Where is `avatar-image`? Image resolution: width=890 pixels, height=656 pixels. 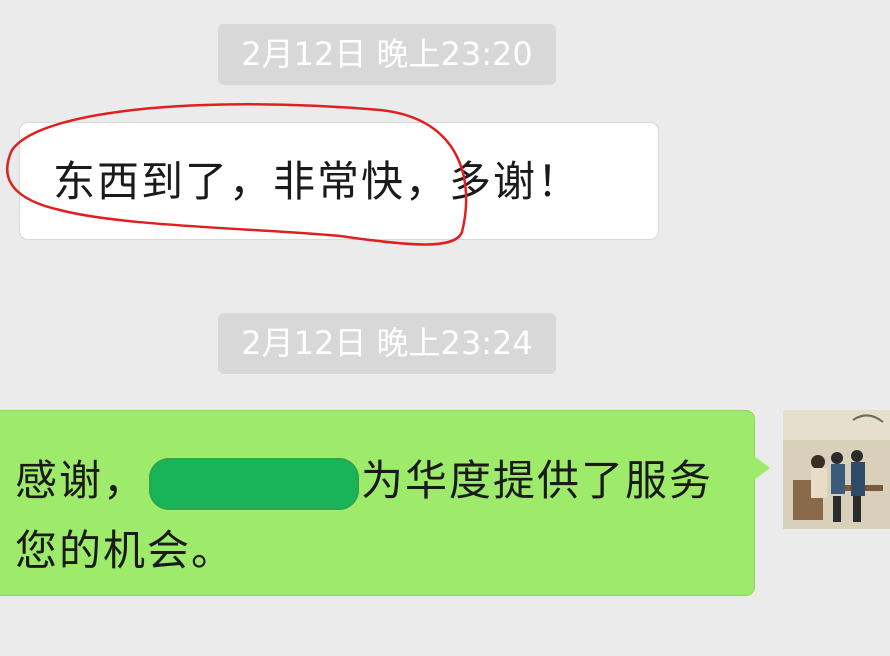 avatar-image is located at coordinates (836, 469).